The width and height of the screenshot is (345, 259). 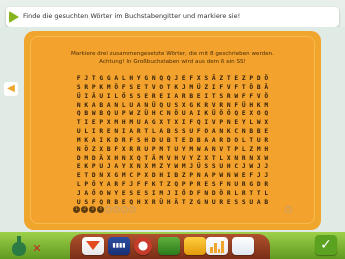 I want to click on folder-icon, so click(x=195, y=246).